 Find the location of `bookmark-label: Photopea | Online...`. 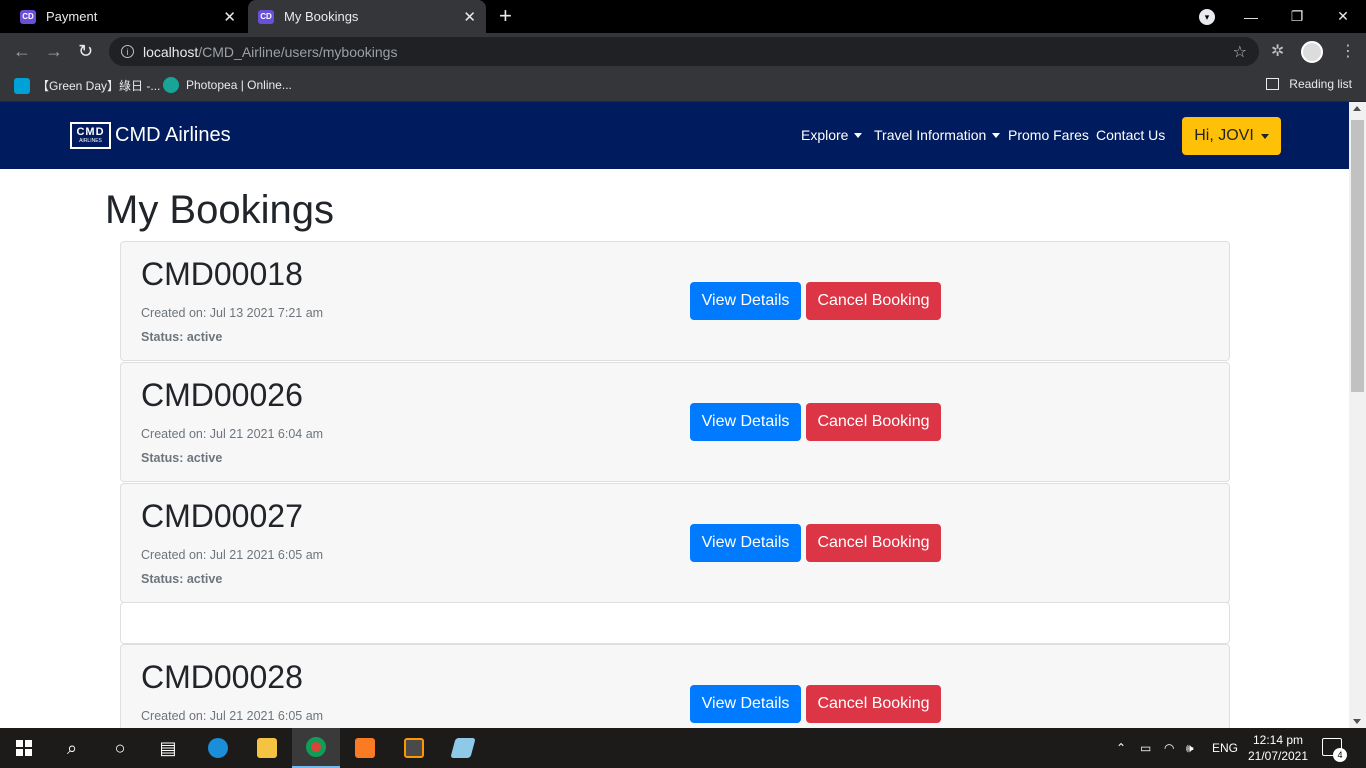

bookmark-label: Photopea | Online... is located at coordinates (239, 85).